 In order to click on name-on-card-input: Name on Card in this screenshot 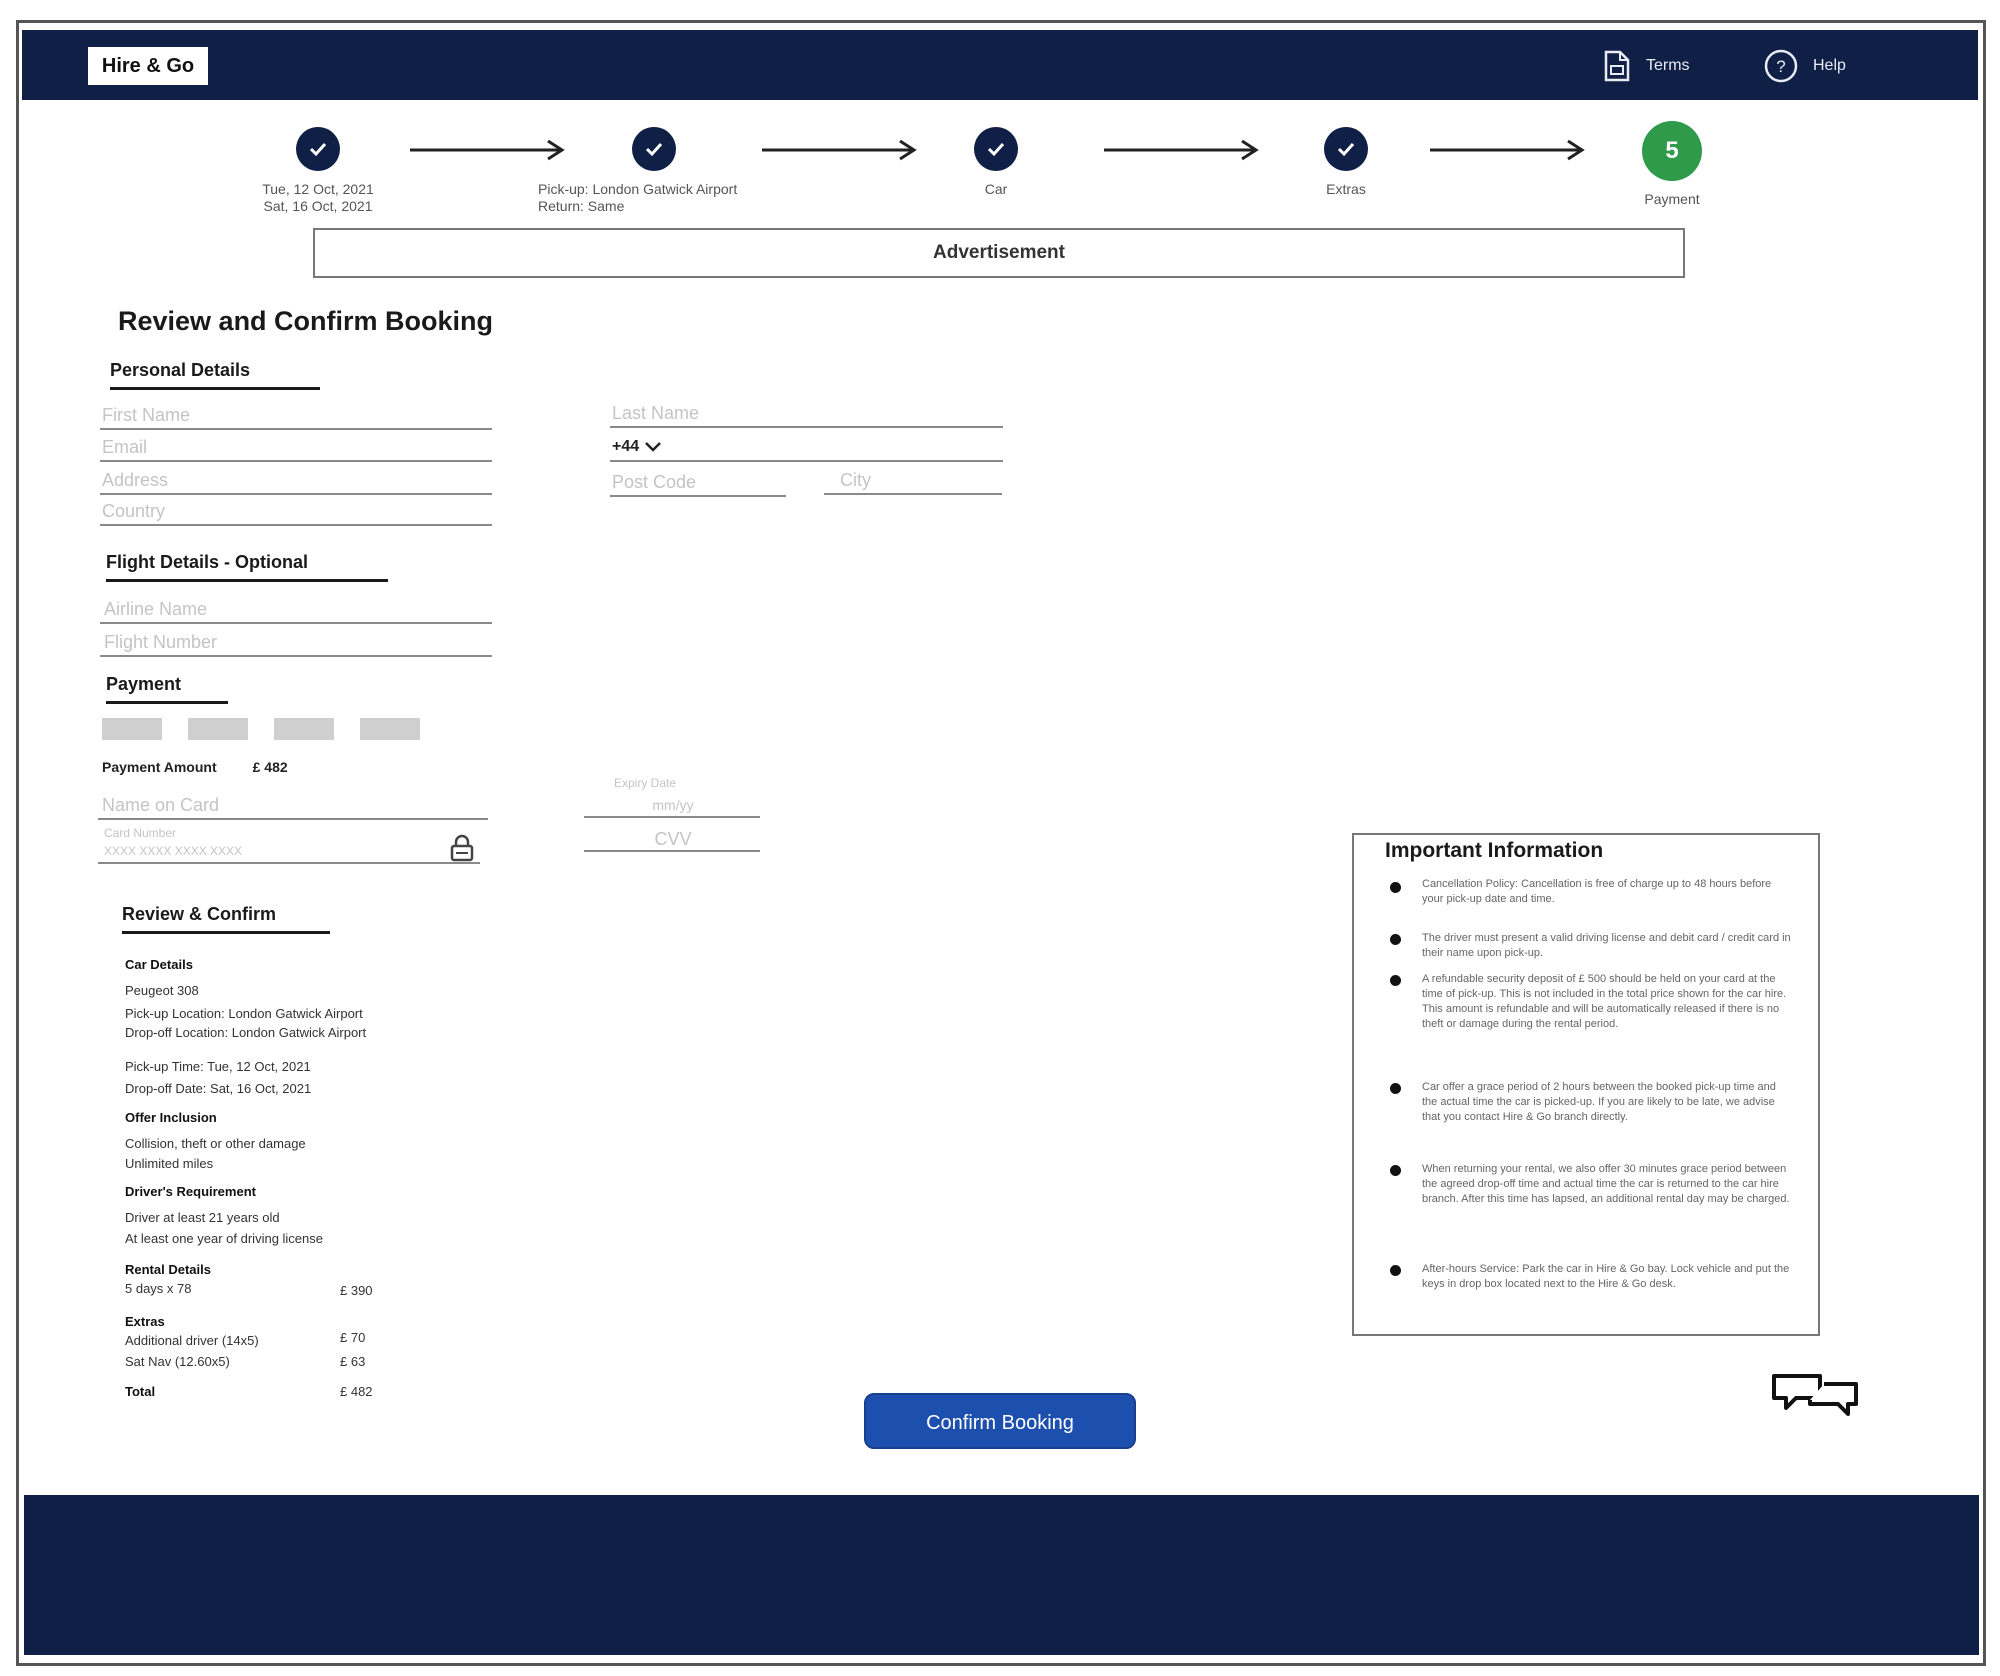, I will do `click(293, 805)`.